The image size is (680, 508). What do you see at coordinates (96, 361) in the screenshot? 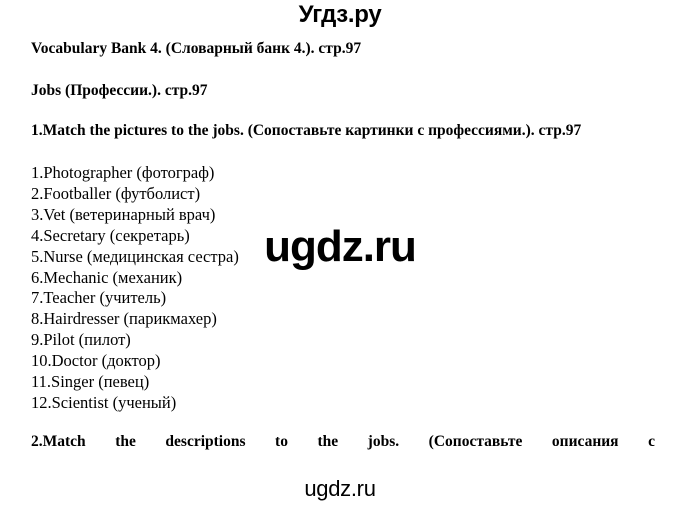
I see `list-item: 10.Doctor (доктор)` at bounding box center [96, 361].